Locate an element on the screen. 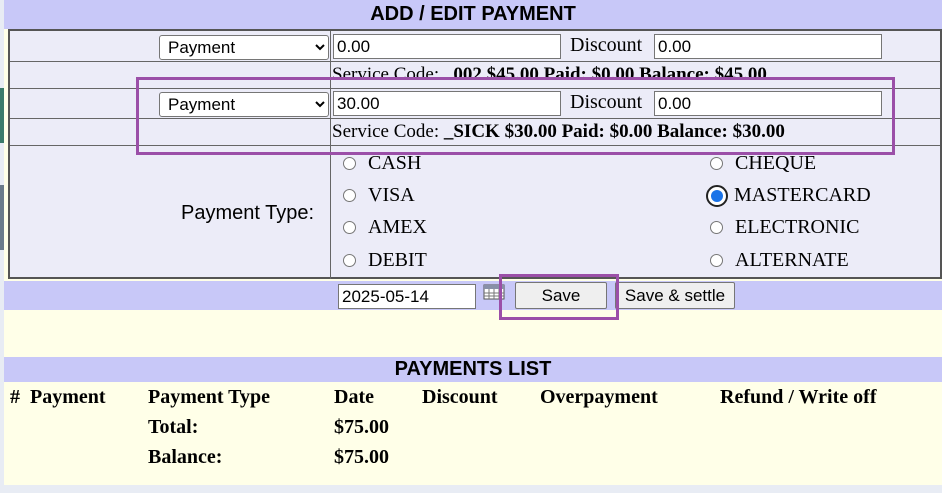 The height and width of the screenshot is (493, 942). payments-list-title: PAYMENTS LIST is located at coordinates (473, 369).